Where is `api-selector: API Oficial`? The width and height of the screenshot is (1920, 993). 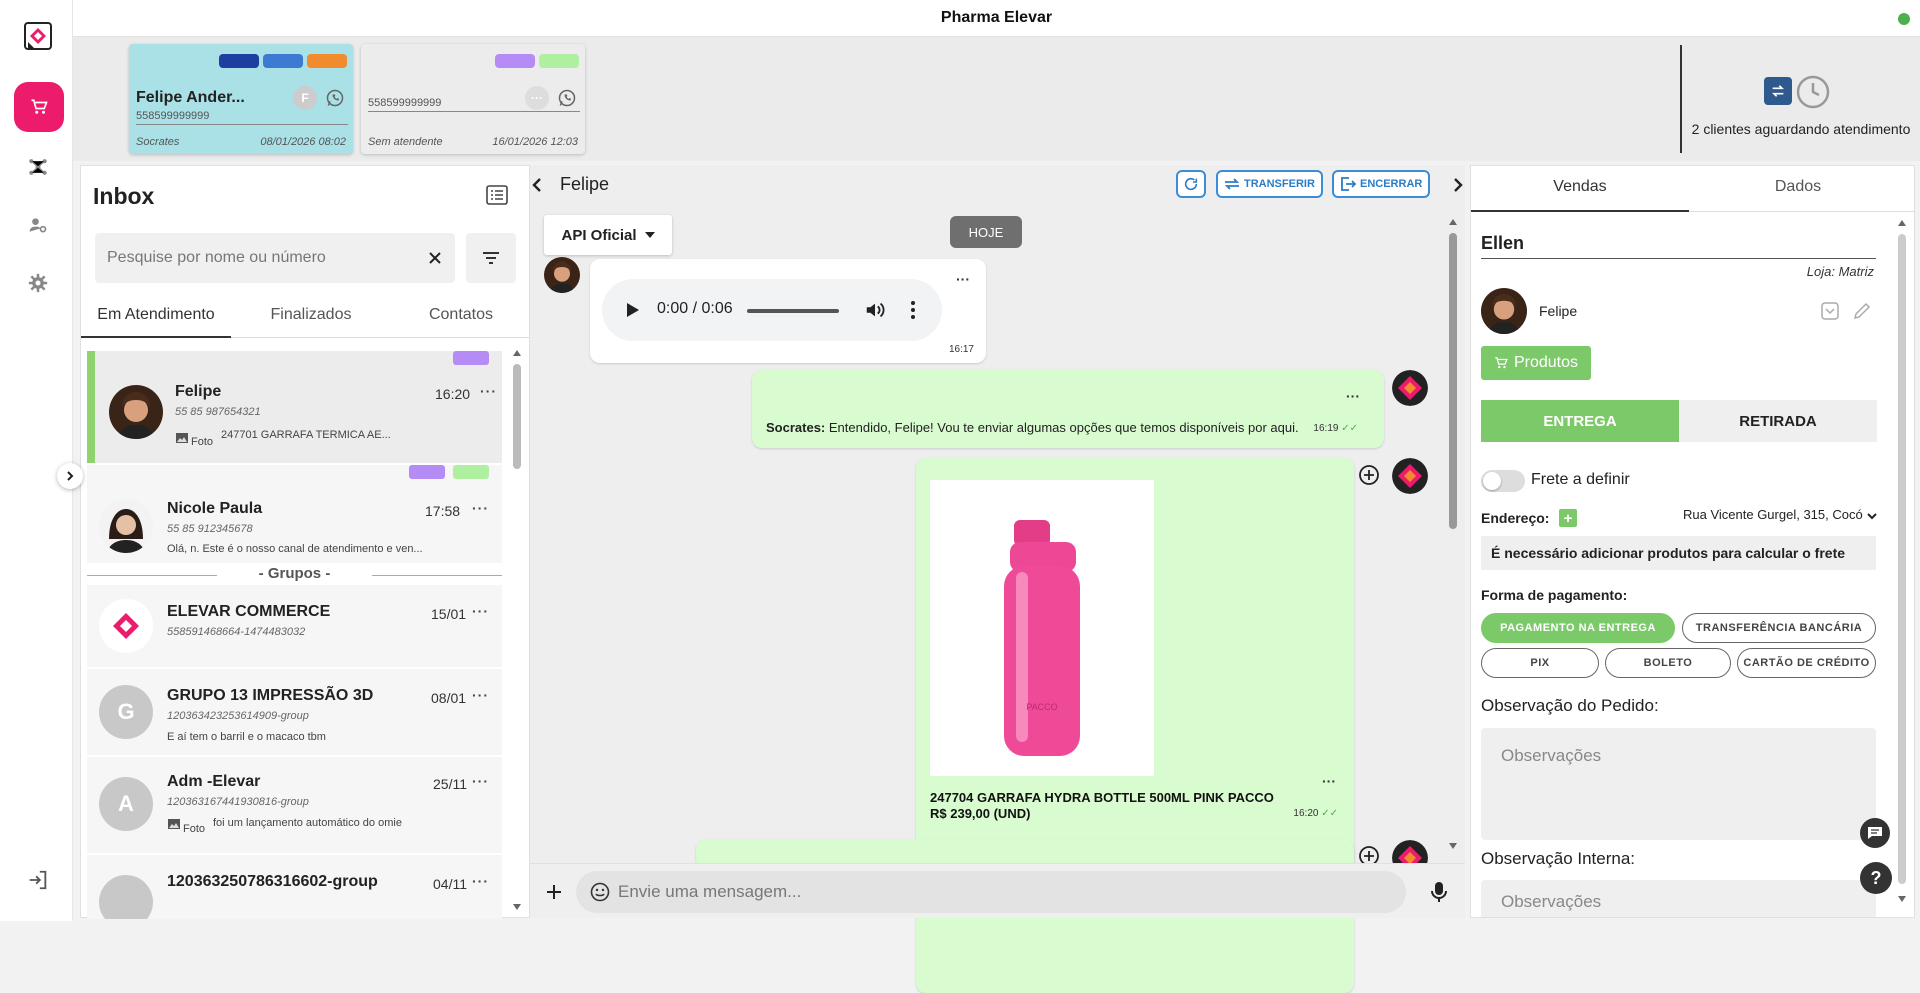
api-selector: API Oficial is located at coordinates (608, 235).